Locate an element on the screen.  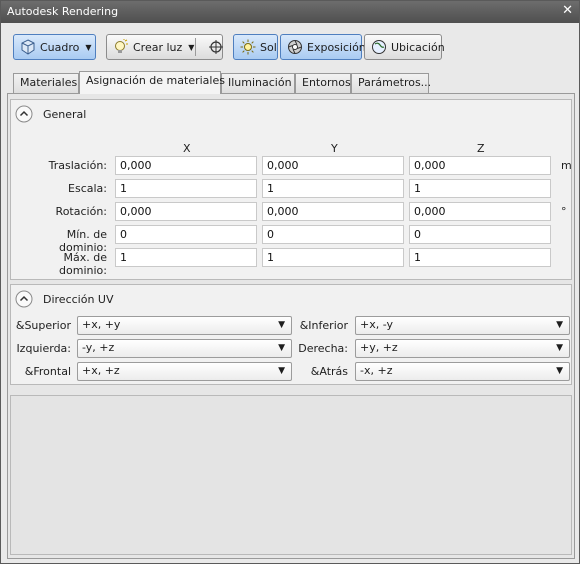
sun-button-label: Sol is located at coordinates (268, 47).